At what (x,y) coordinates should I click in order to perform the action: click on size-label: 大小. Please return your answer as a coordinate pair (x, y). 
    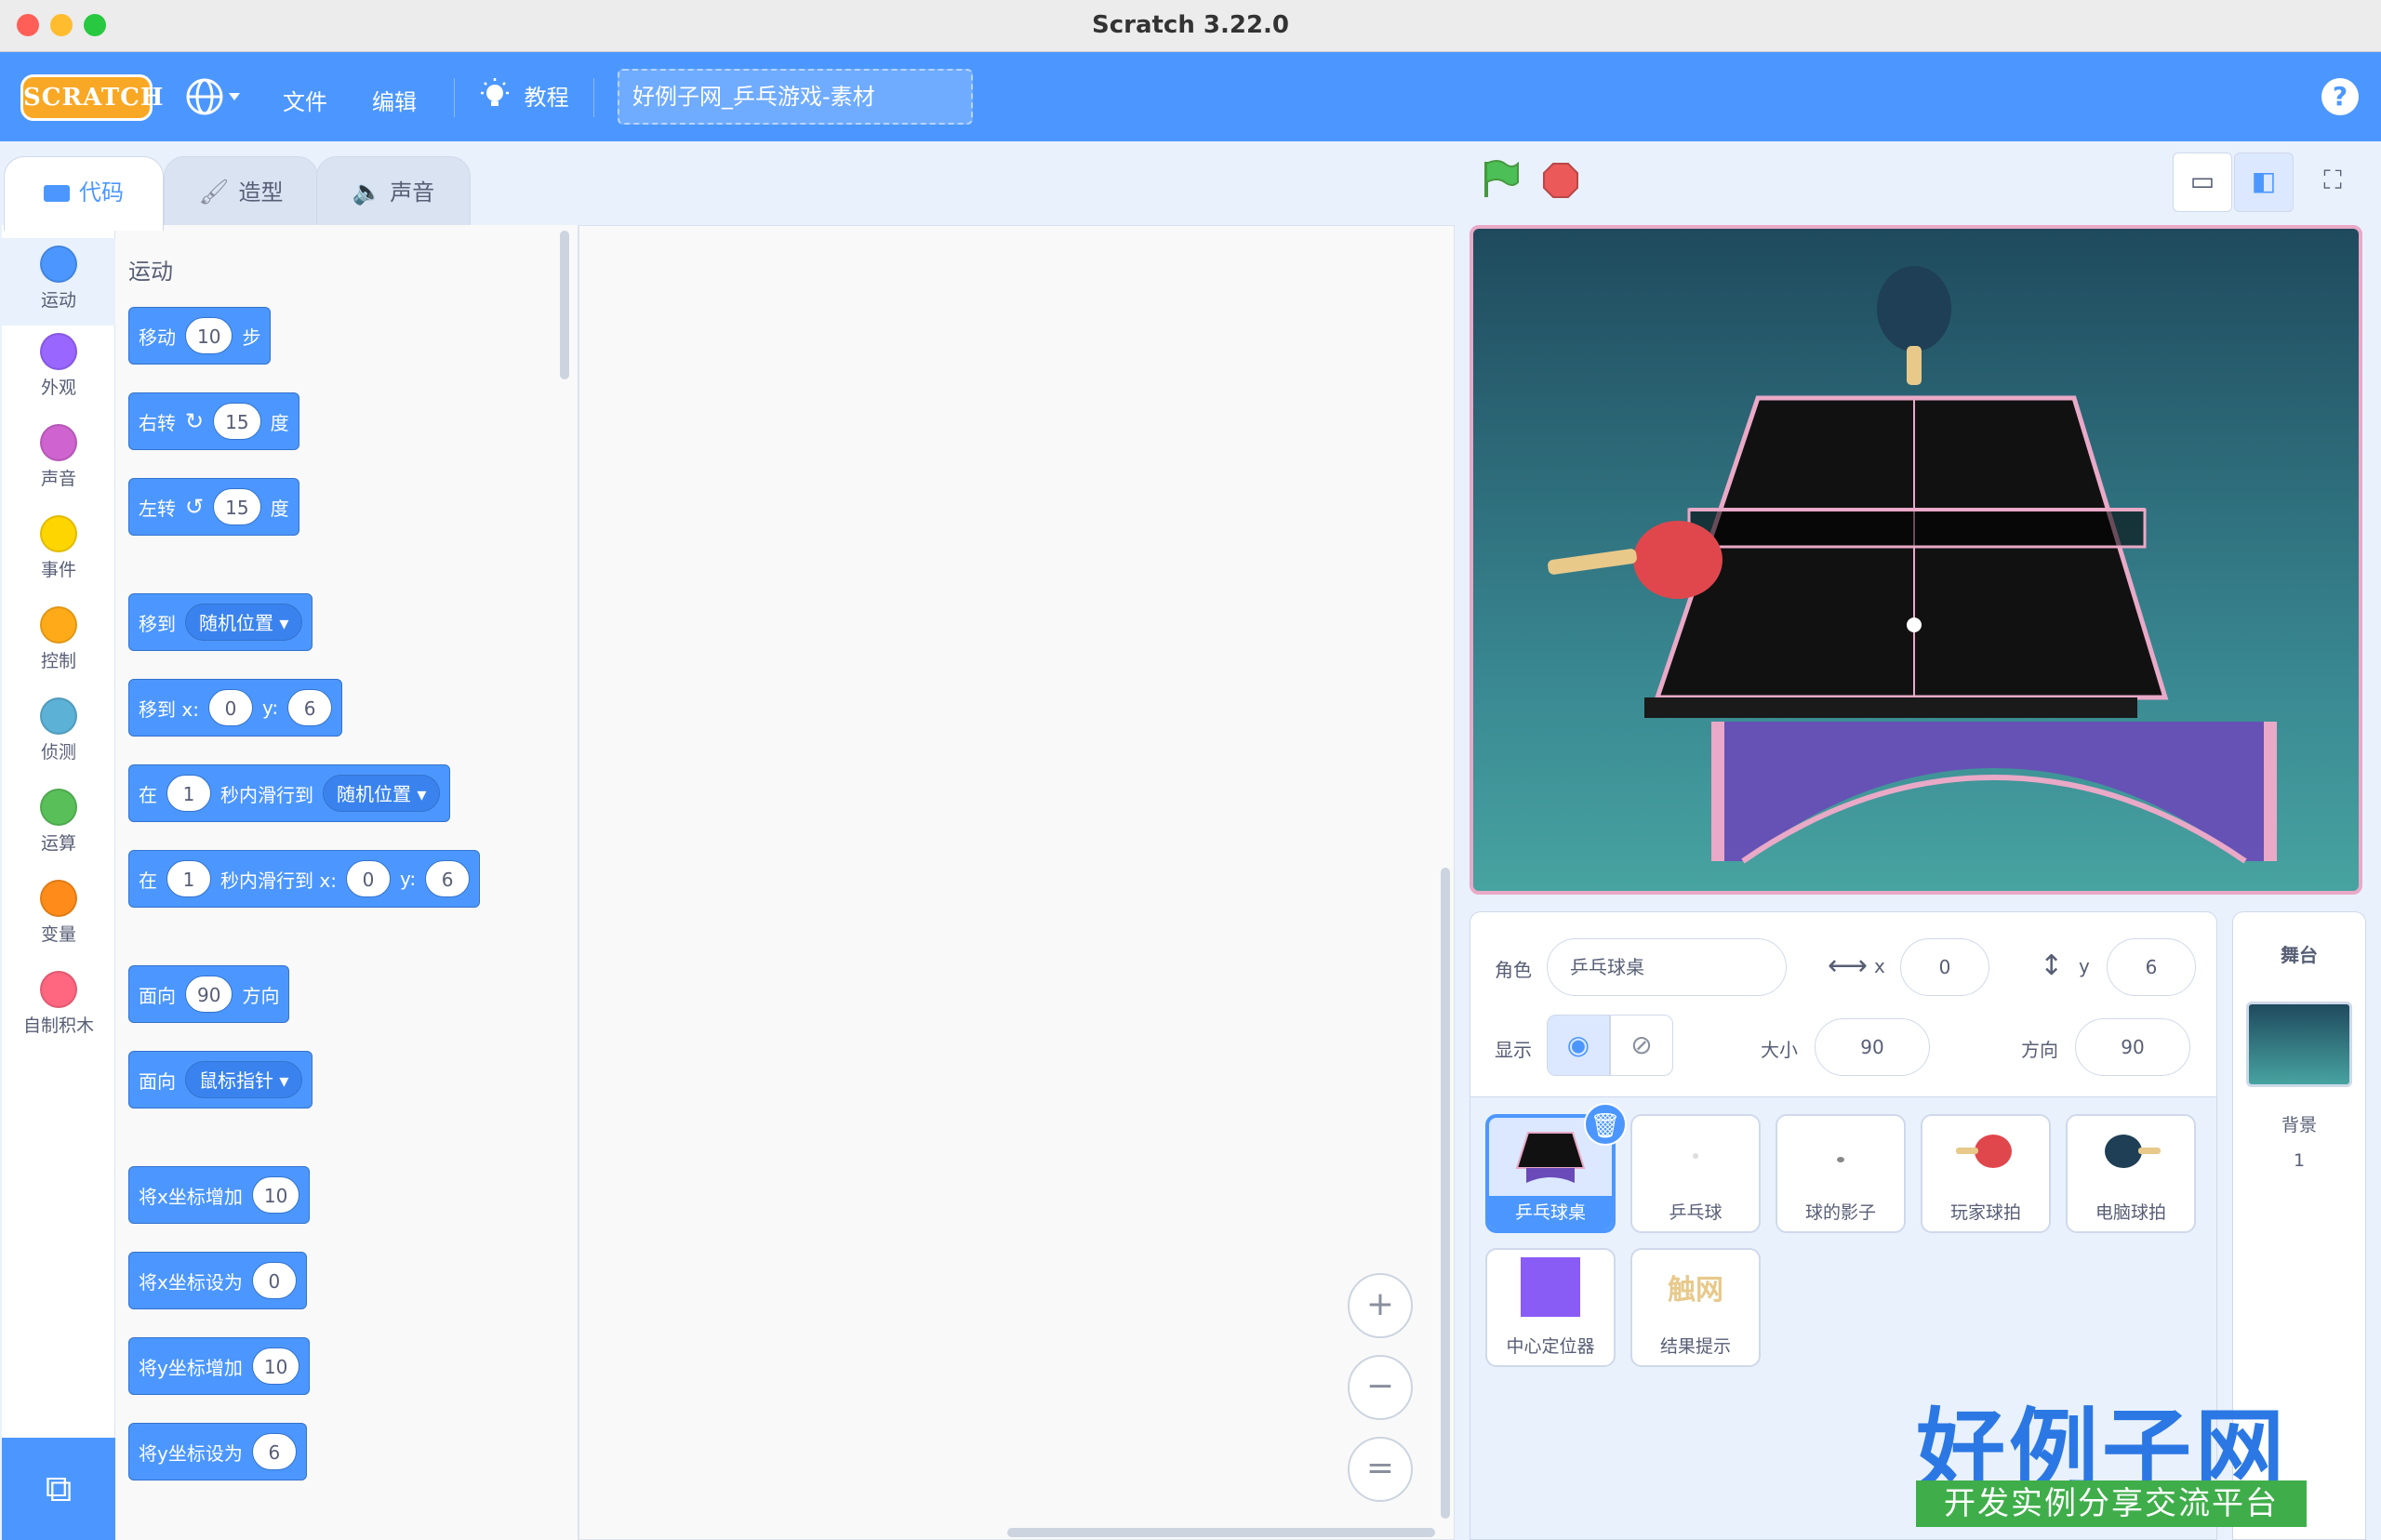
    Looking at the image, I should click on (1779, 1050).